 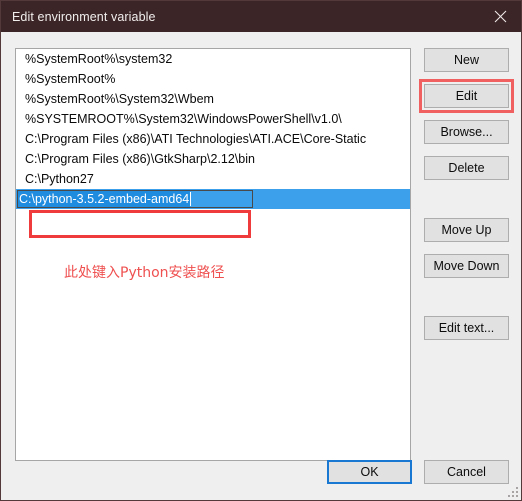 I want to click on list-item: C:\Python27, so click(x=213, y=179).